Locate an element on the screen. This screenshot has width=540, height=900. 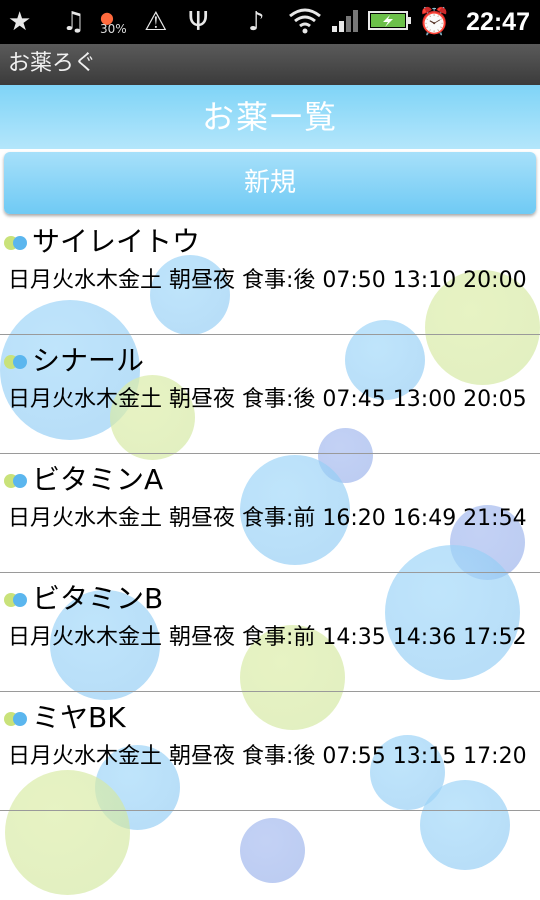
new-medication-button: 新規 is located at coordinates (270, 183).